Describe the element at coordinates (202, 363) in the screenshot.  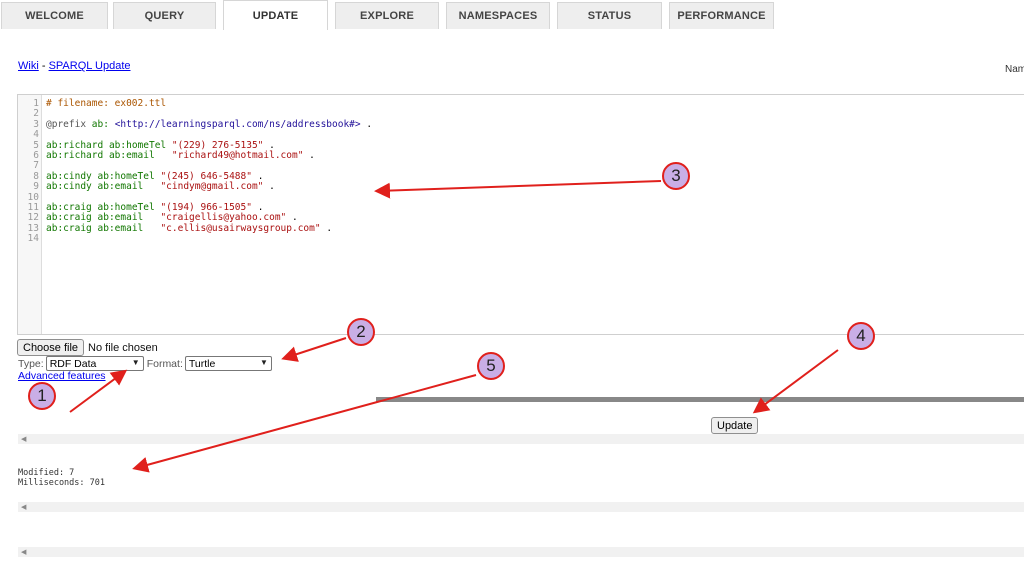
I see `format-select-value: Turtle` at that location.